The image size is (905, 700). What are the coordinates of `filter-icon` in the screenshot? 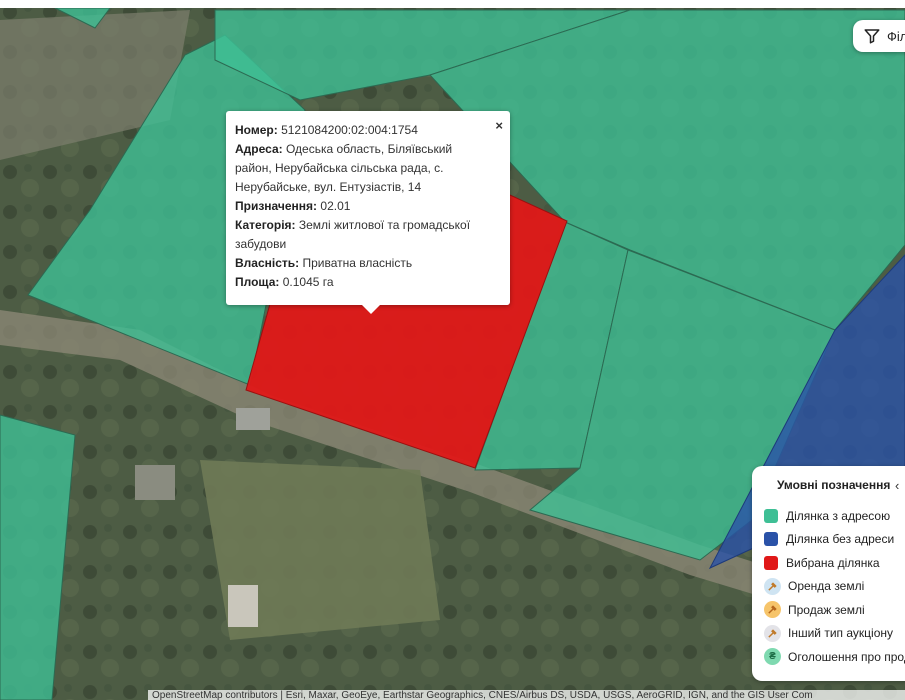 It's located at (872, 36).